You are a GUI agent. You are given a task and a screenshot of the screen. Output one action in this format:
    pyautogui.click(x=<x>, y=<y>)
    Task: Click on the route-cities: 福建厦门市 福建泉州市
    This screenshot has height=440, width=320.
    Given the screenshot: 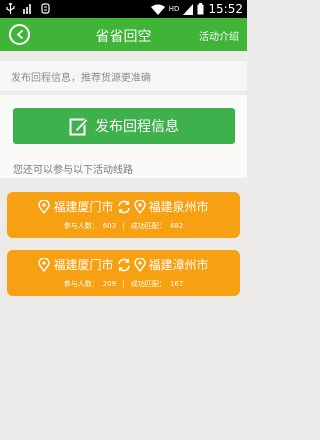 What is the action you would take?
    pyautogui.click(x=123, y=206)
    